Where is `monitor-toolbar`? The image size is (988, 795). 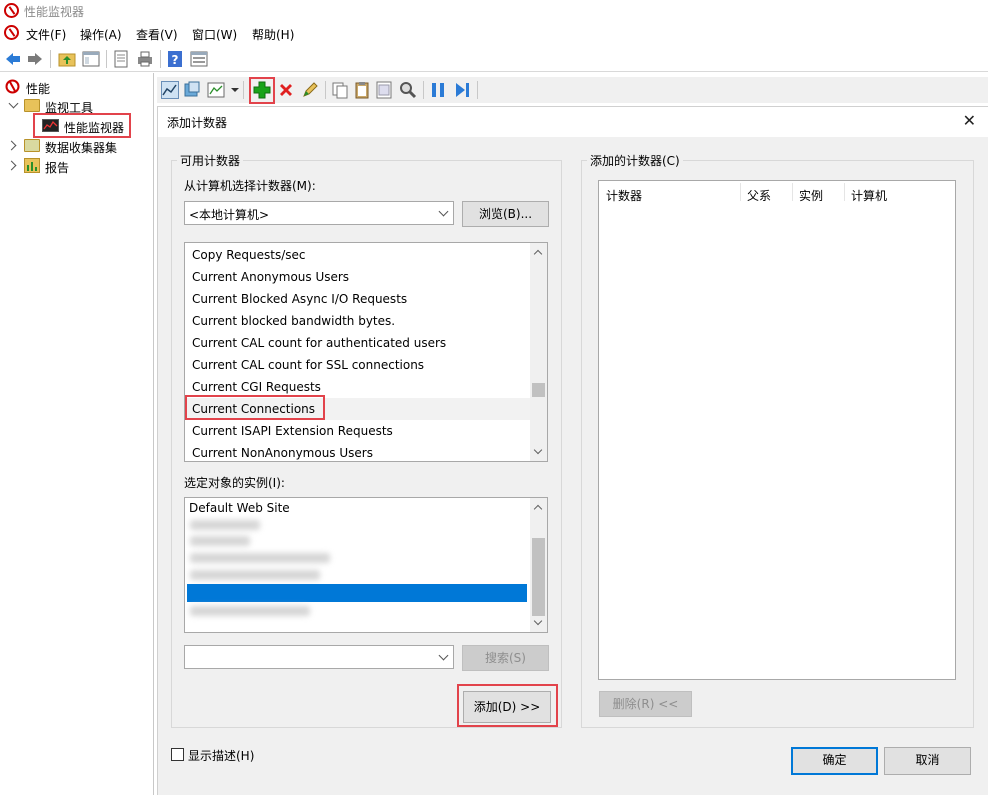
monitor-toolbar is located at coordinates (572, 90).